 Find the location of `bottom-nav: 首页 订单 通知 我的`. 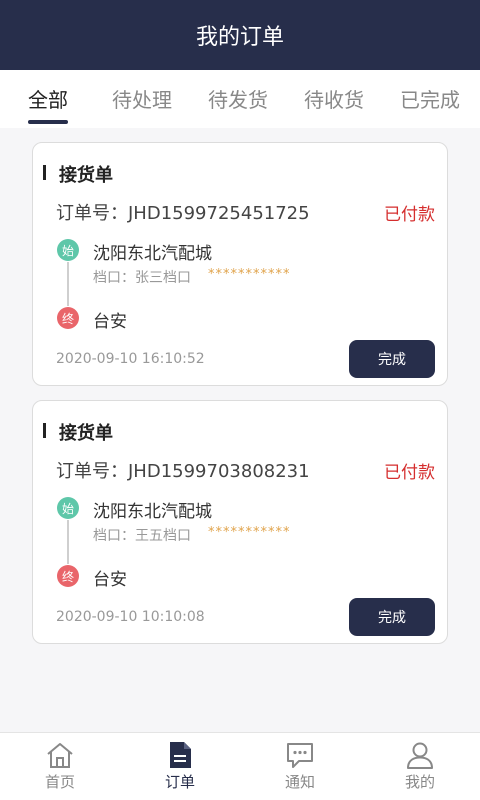

bottom-nav: 首页 订单 通知 我的 is located at coordinates (240, 766).